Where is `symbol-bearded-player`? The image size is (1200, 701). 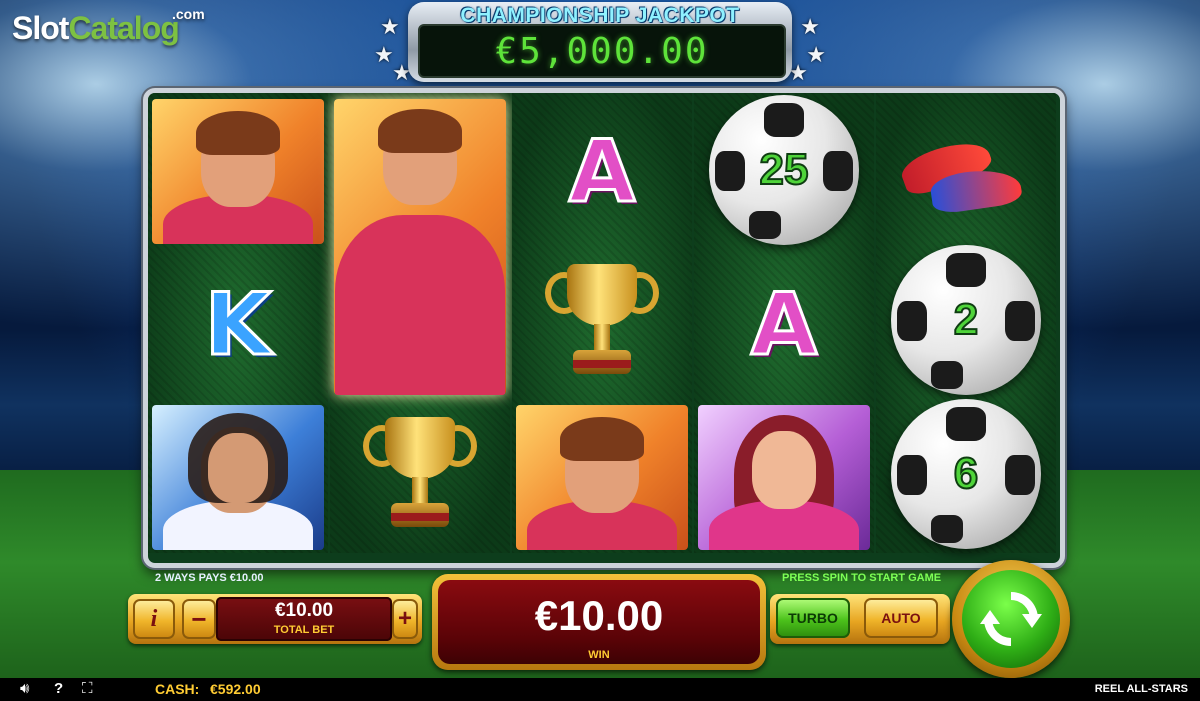 symbol-bearded-player is located at coordinates (238, 477).